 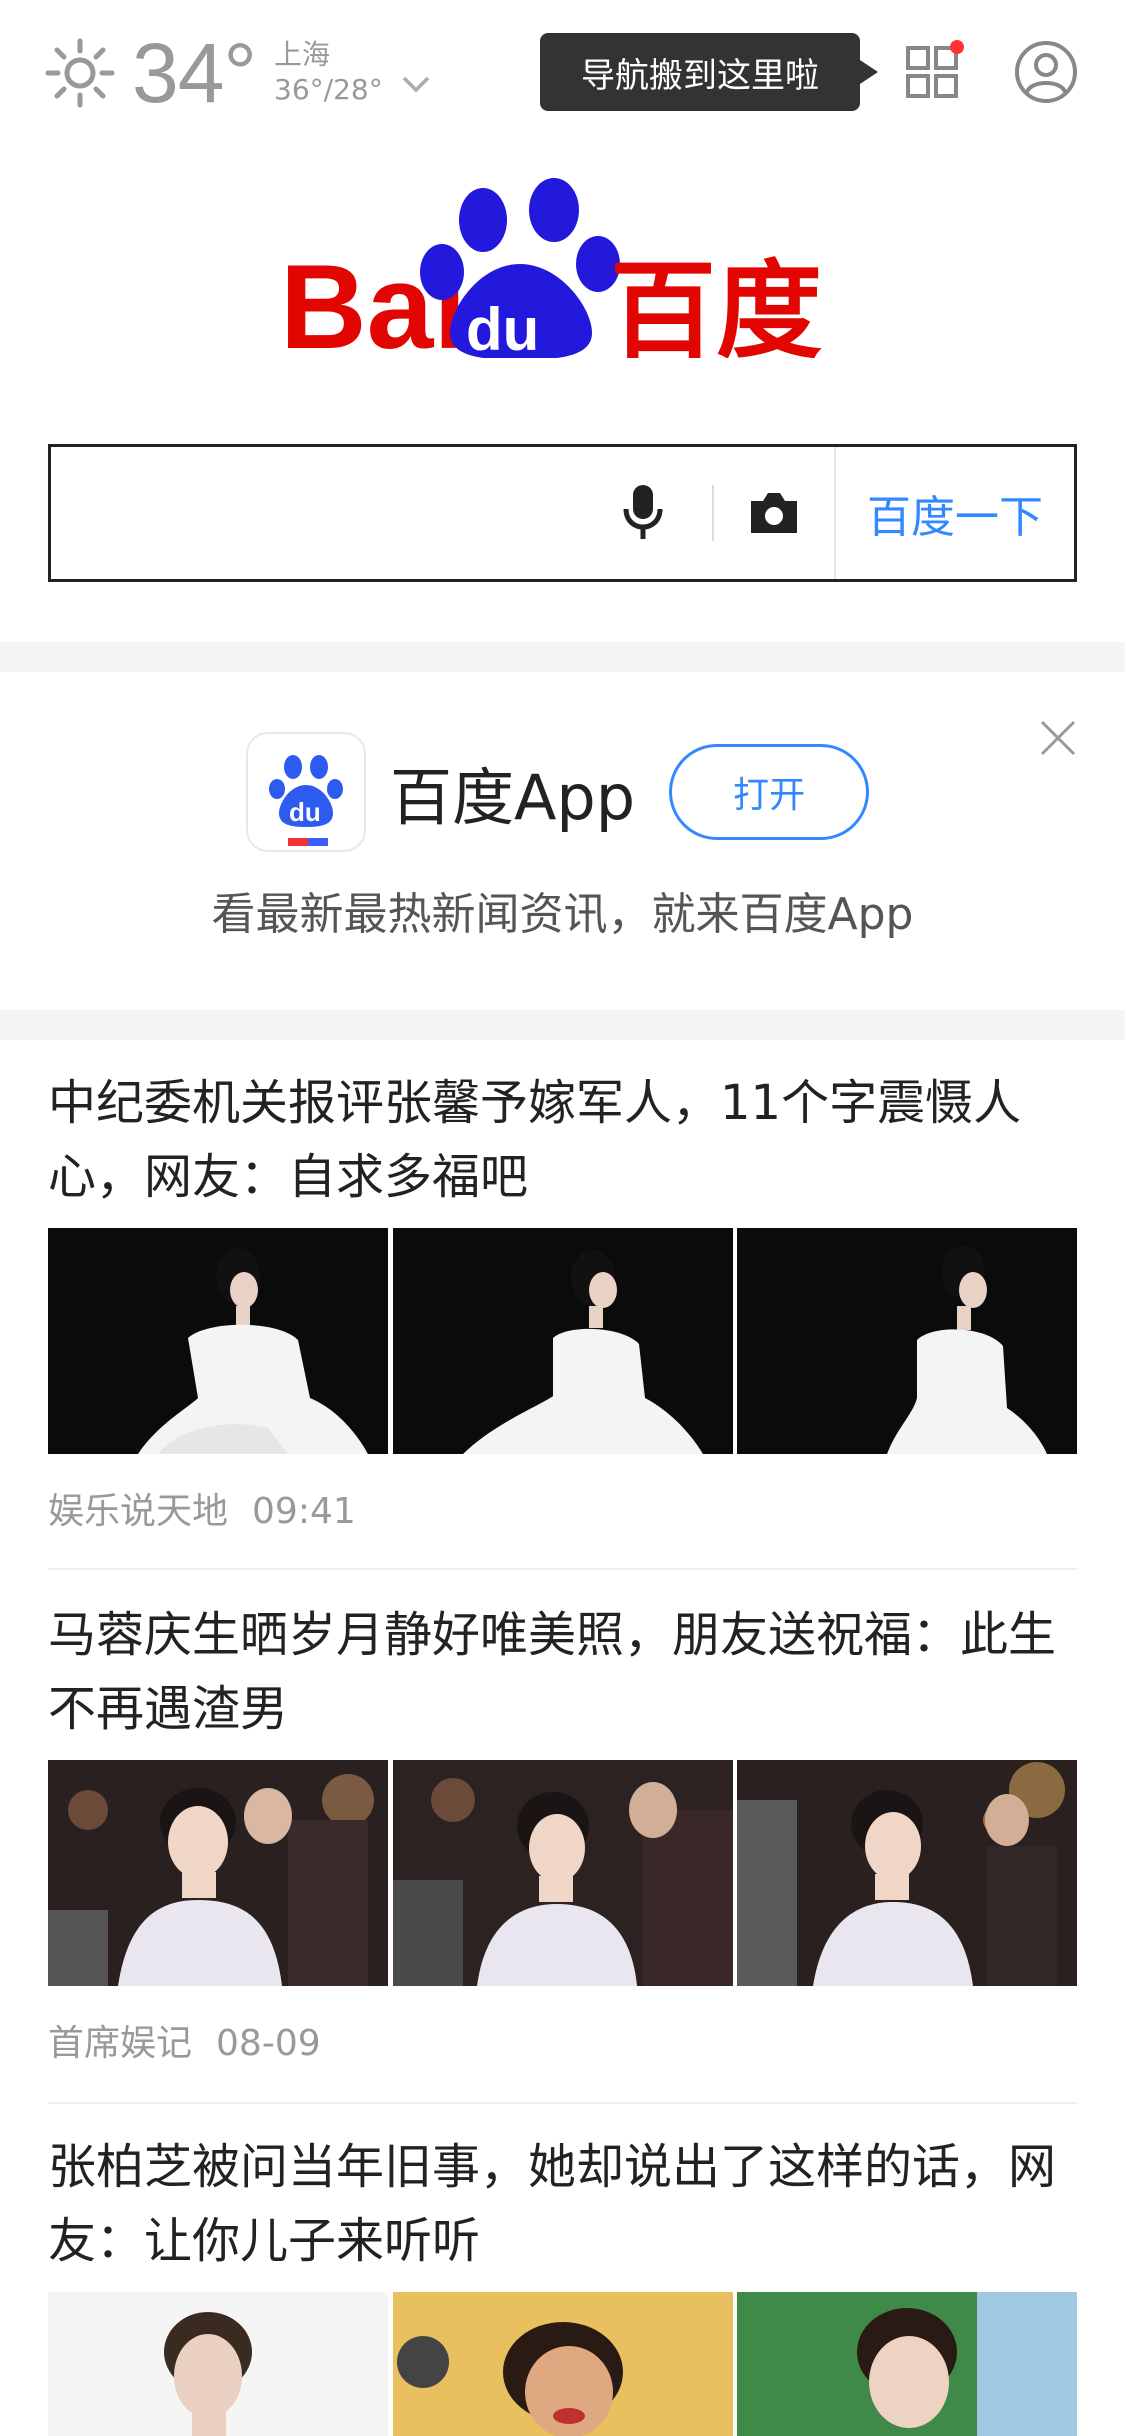 What do you see at coordinates (328, 89) in the screenshot?
I see `weather-range: 36°/28°` at bounding box center [328, 89].